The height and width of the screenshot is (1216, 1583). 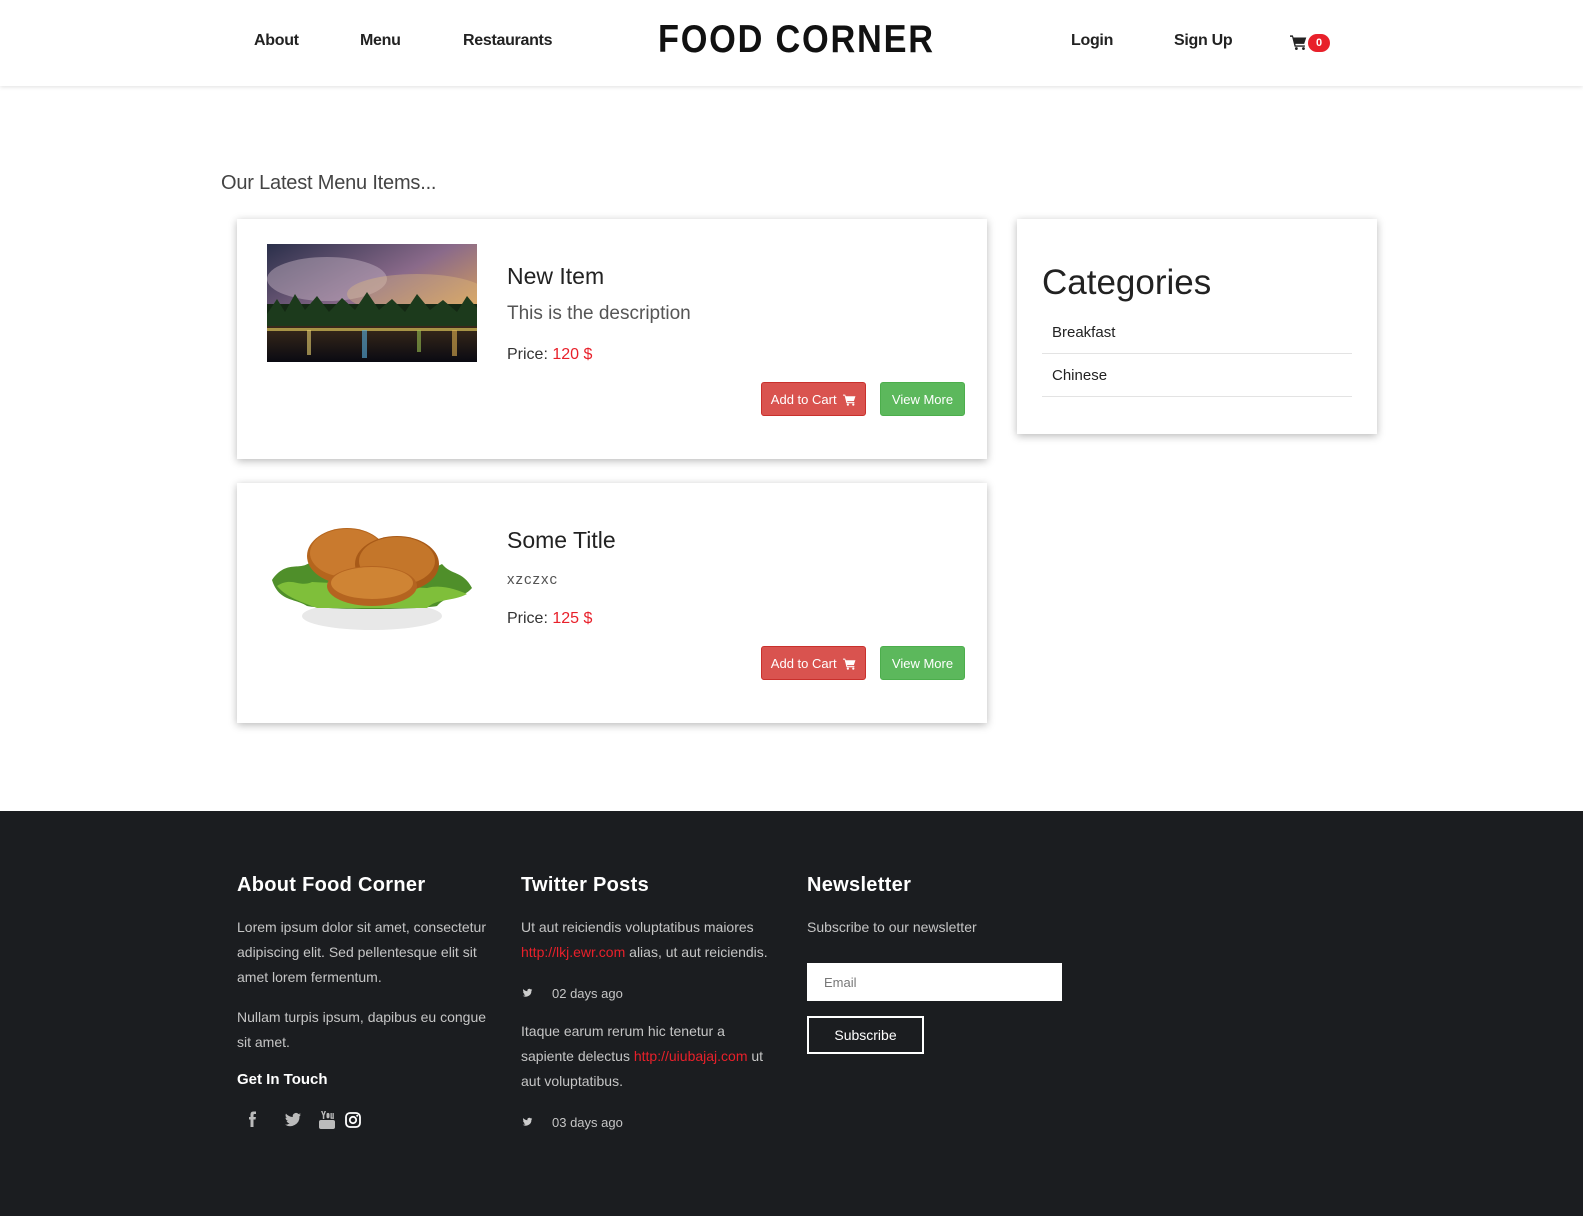 What do you see at coordinates (253, 1120) in the screenshot?
I see `facebook-icon` at bounding box center [253, 1120].